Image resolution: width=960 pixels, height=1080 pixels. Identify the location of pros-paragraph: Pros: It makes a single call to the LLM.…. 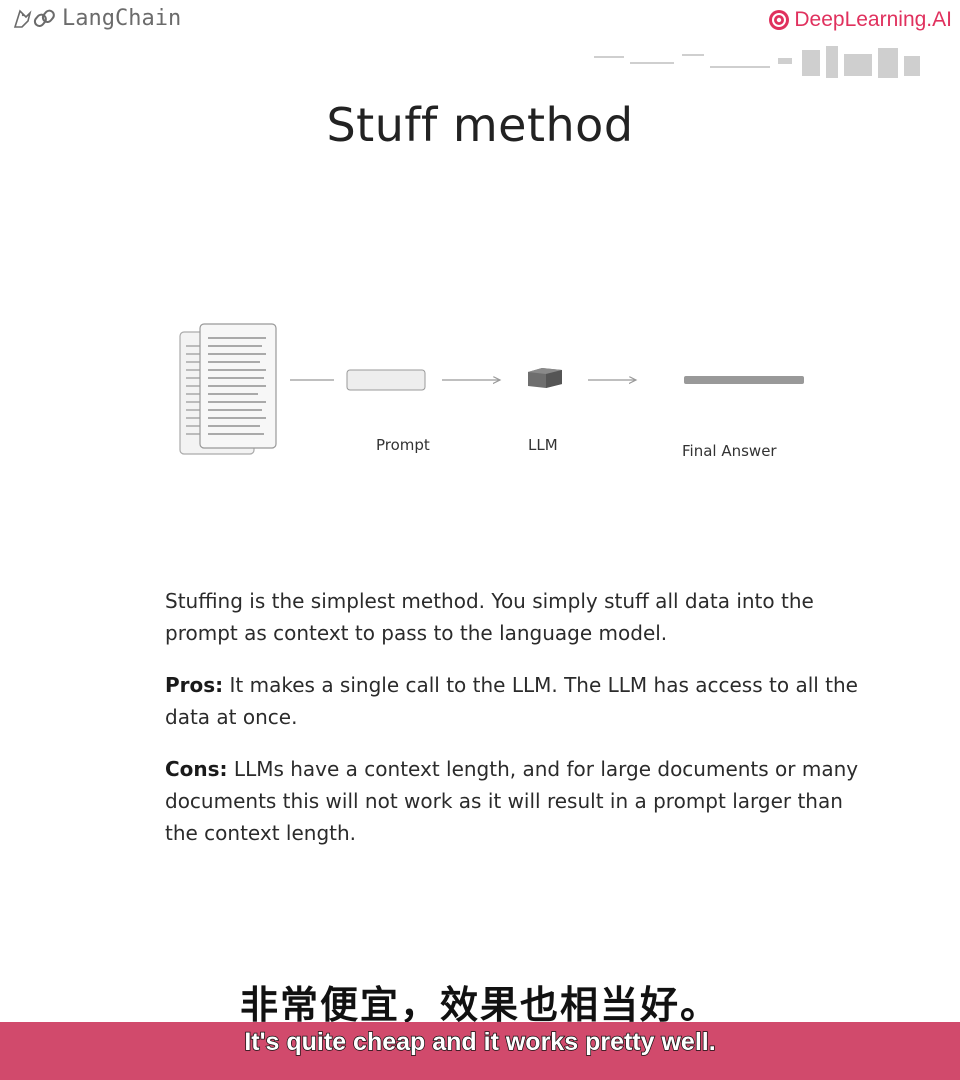
(515, 701).